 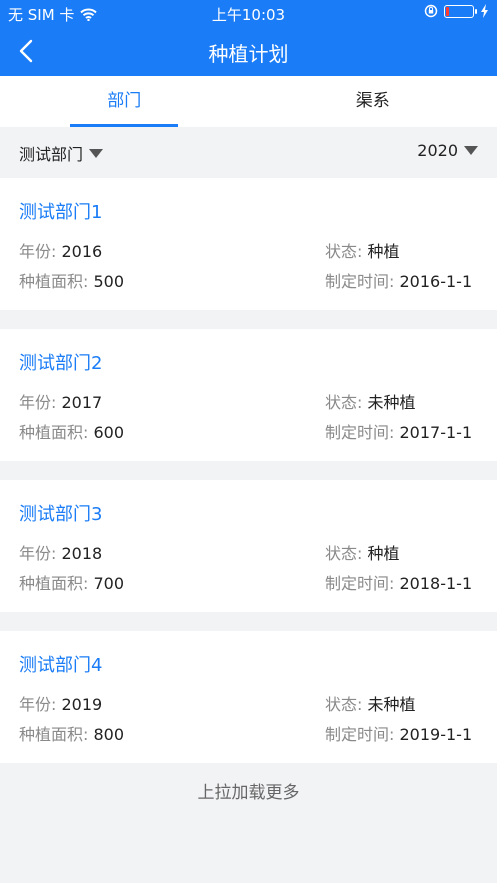 I want to click on tab-department: 部门, so click(x=124, y=101).